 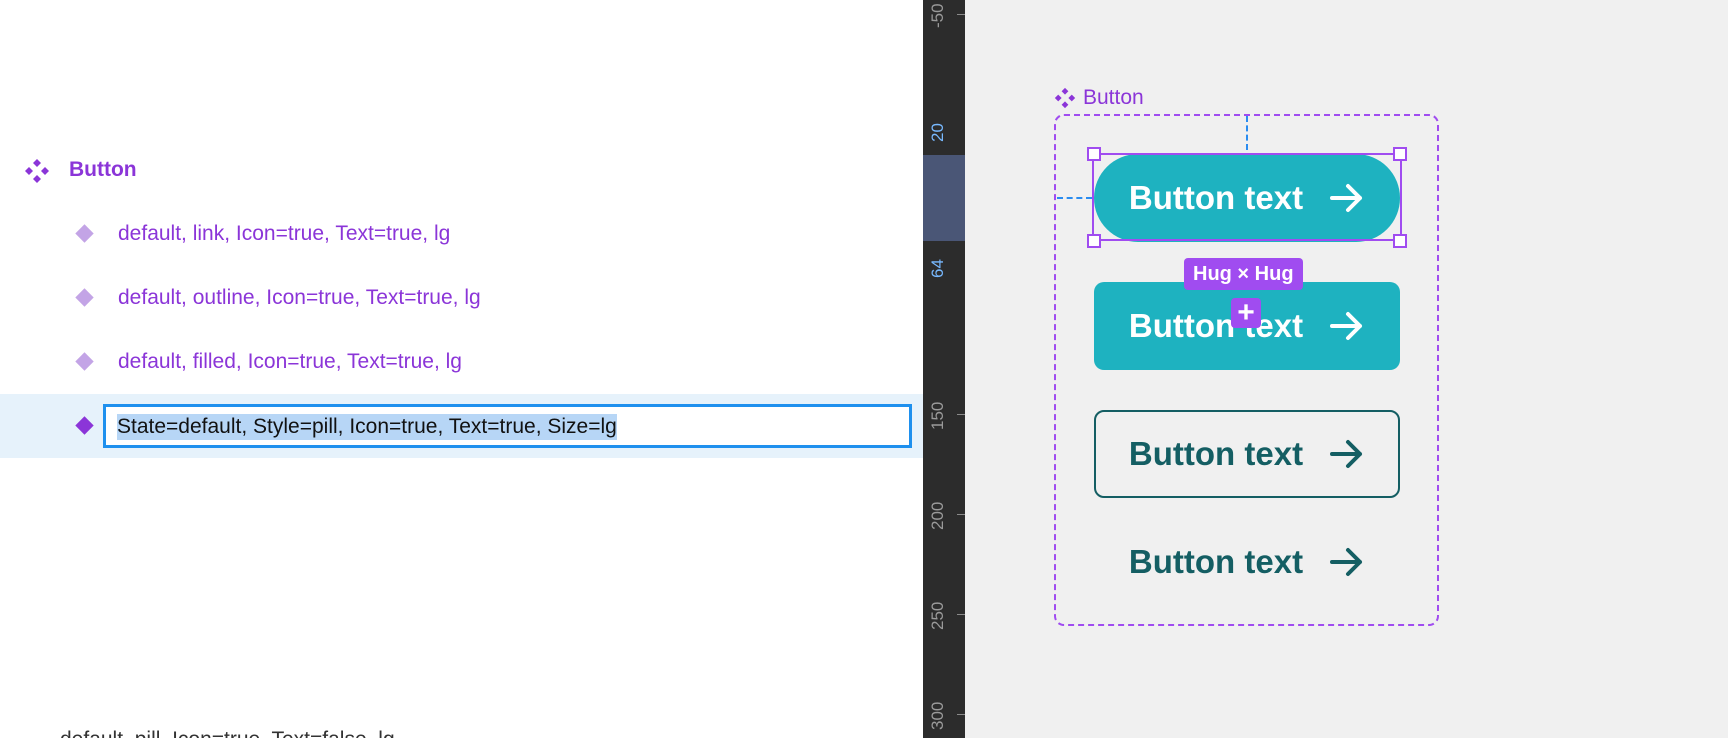 What do you see at coordinates (103, 170) in the screenshot?
I see `layer-component-set-button: Button` at bounding box center [103, 170].